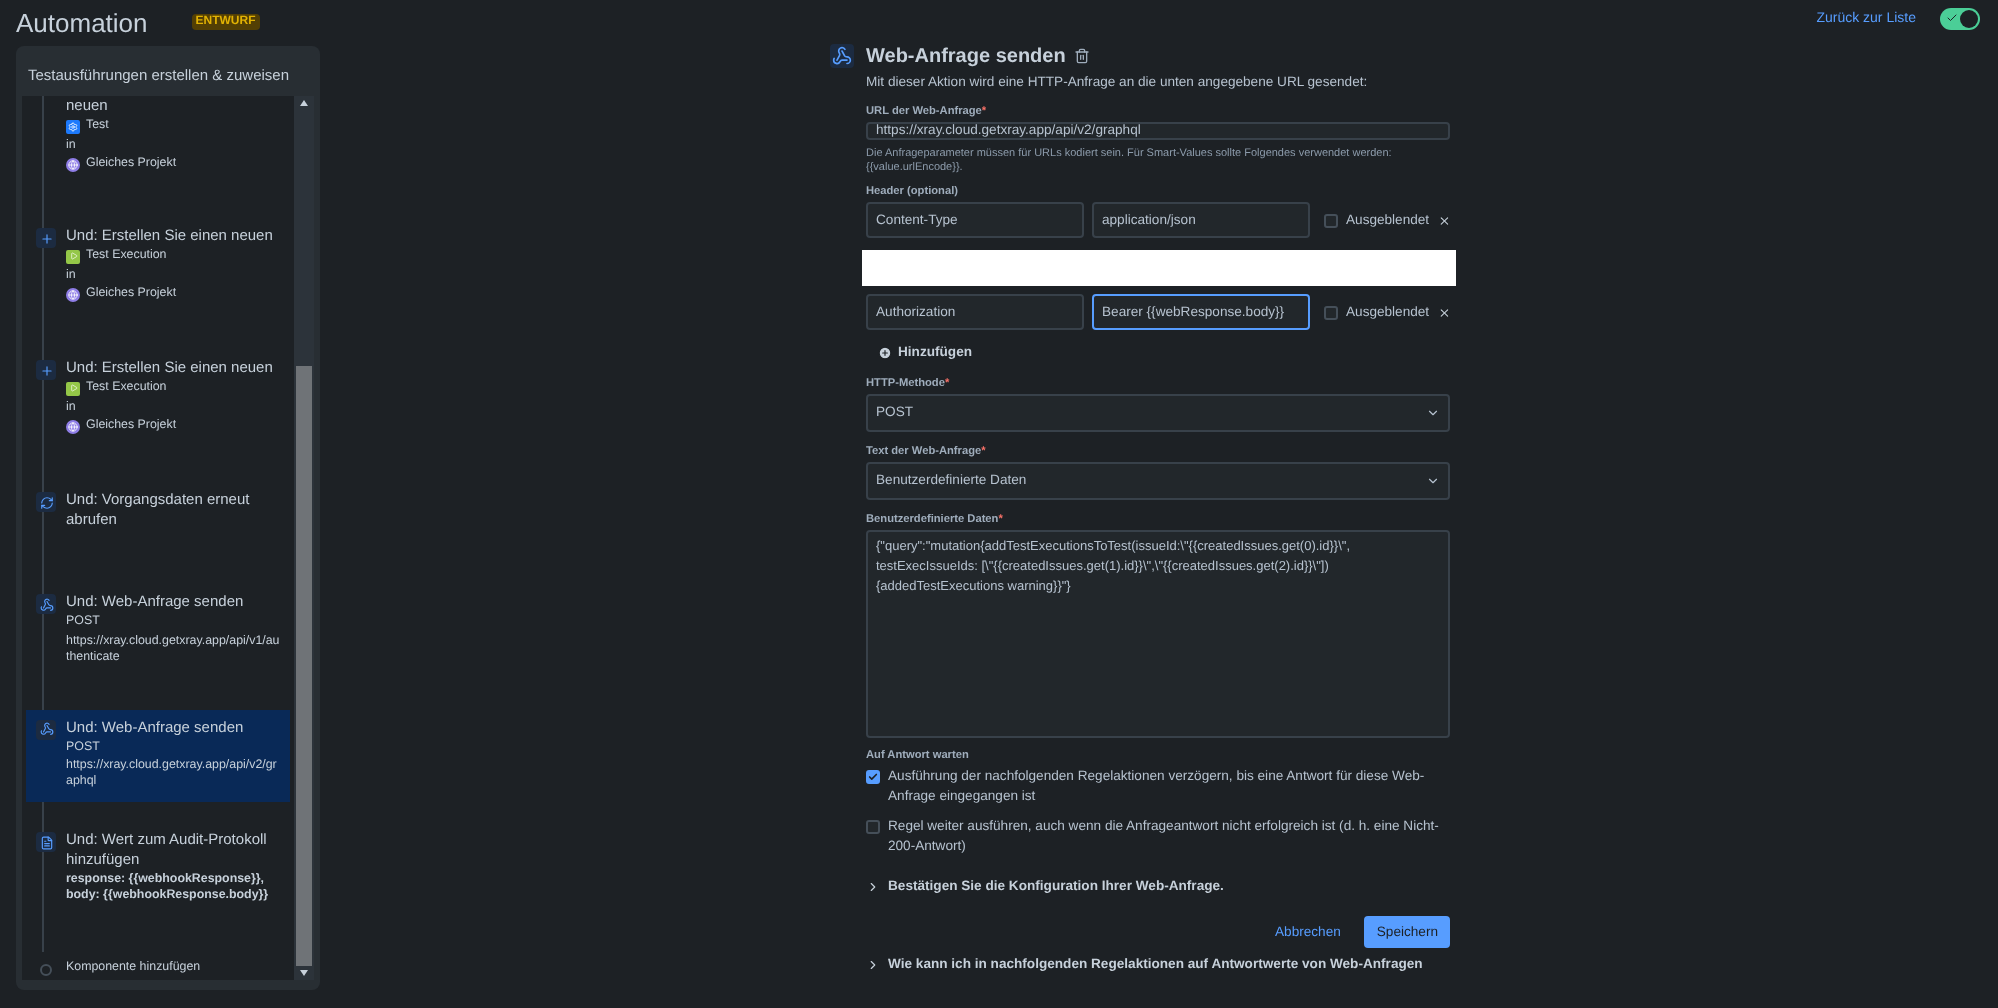 This screenshot has height=1008, width=1998. What do you see at coordinates (966, 56) in the screenshot?
I see `form-title: Web-Anfrage senden` at bounding box center [966, 56].